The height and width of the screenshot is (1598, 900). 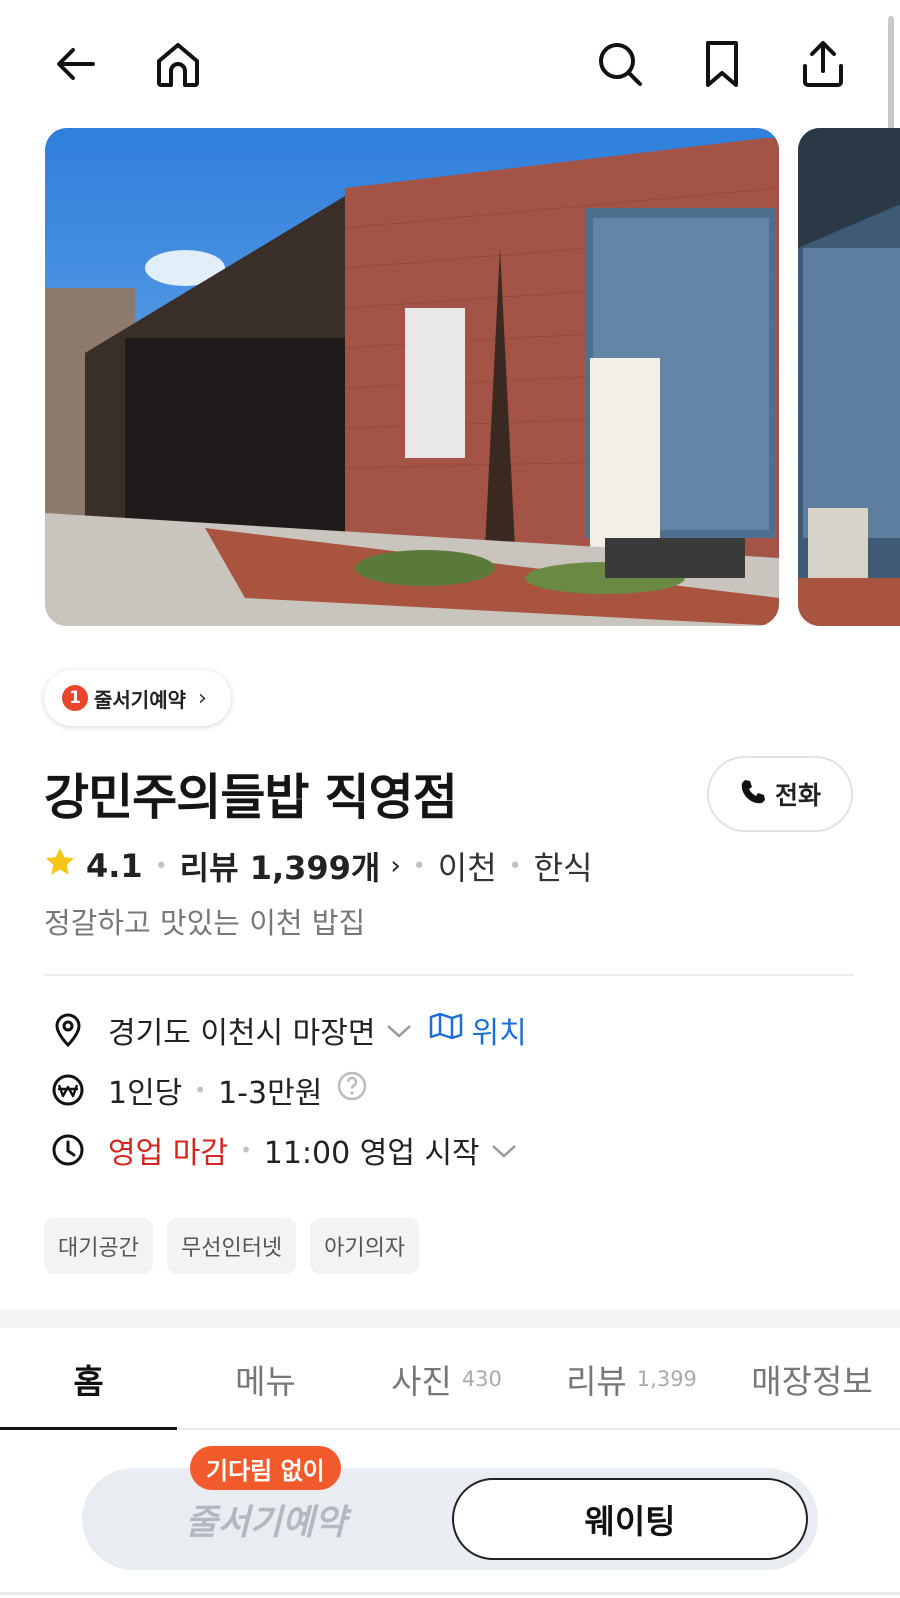 What do you see at coordinates (666, 1379) in the screenshot?
I see `tab-count: 1,399` at bounding box center [666, 1379].